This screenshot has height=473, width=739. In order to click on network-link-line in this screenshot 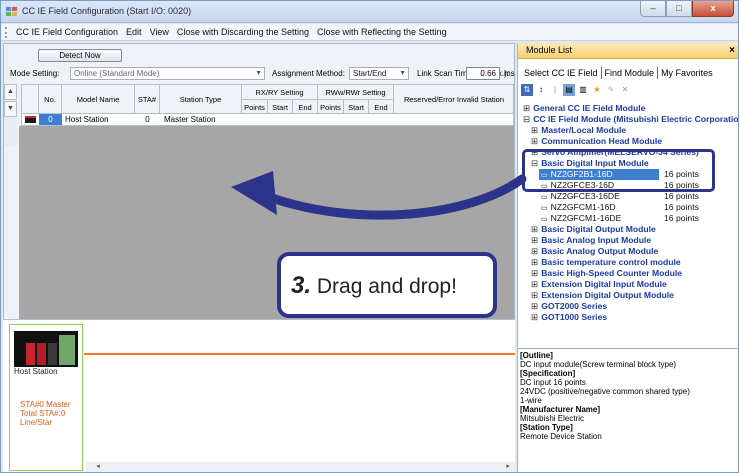, I will do `click(299, 354)`.